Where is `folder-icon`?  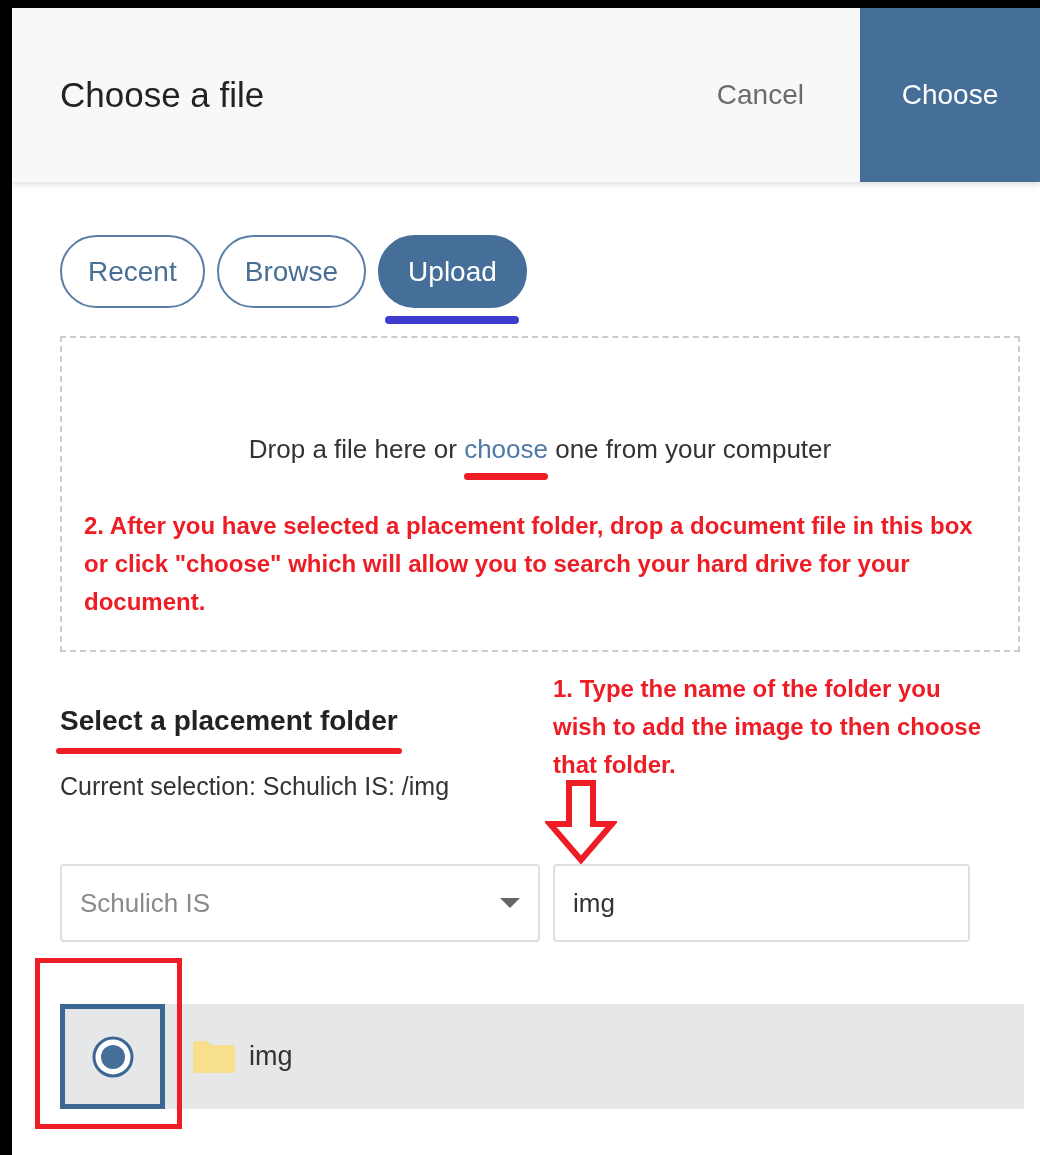
folder-icon is located at coordinates (214, 1056).